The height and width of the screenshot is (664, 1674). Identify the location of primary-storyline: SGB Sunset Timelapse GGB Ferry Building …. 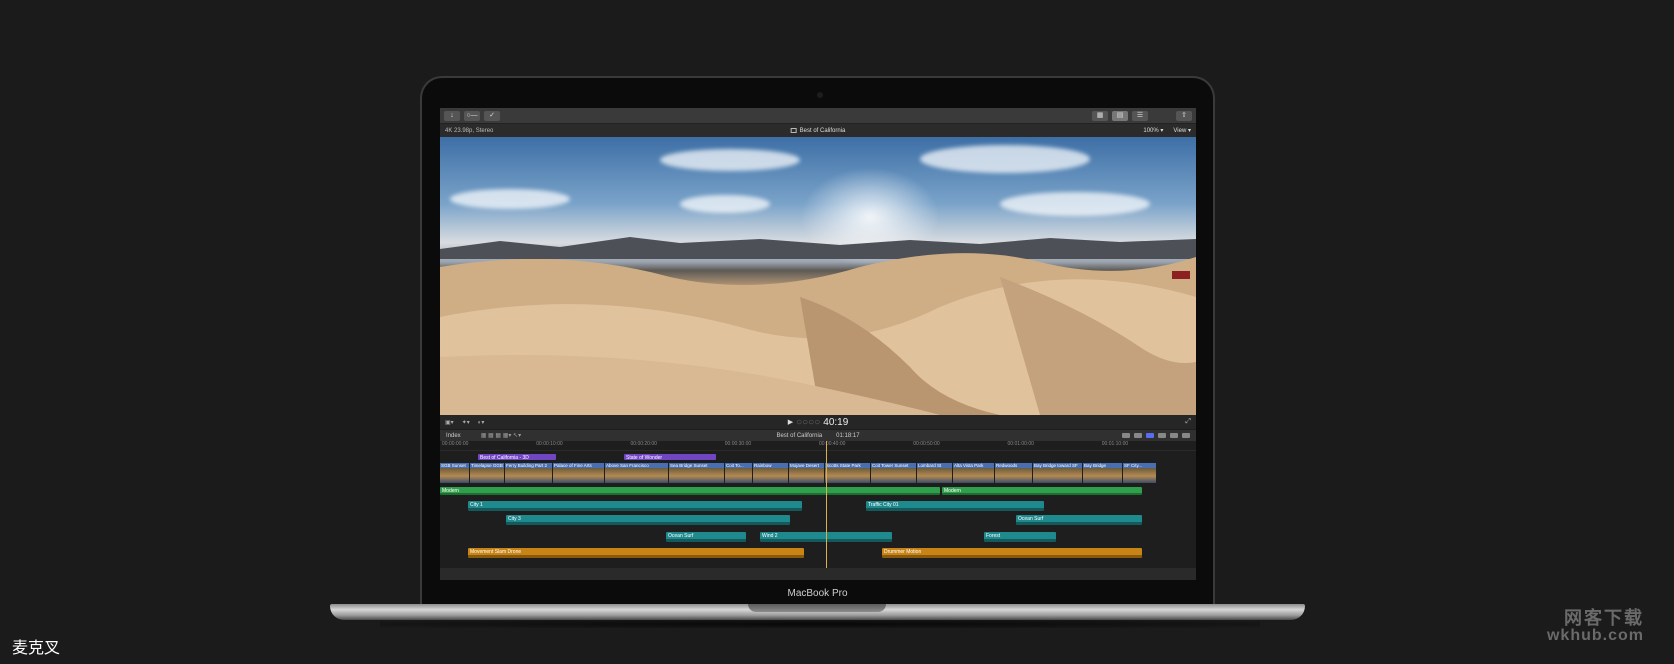
(818, 473).